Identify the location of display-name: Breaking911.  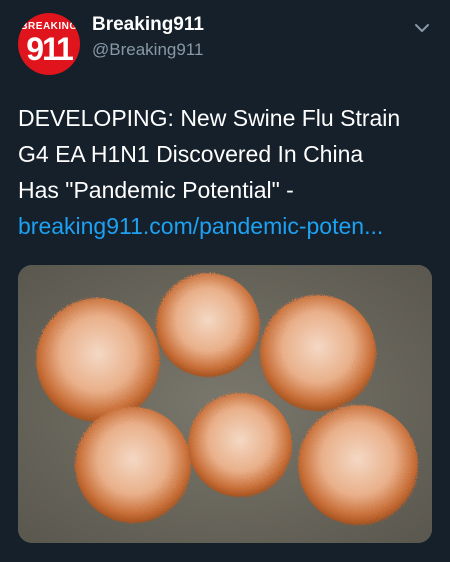
(148, 25).